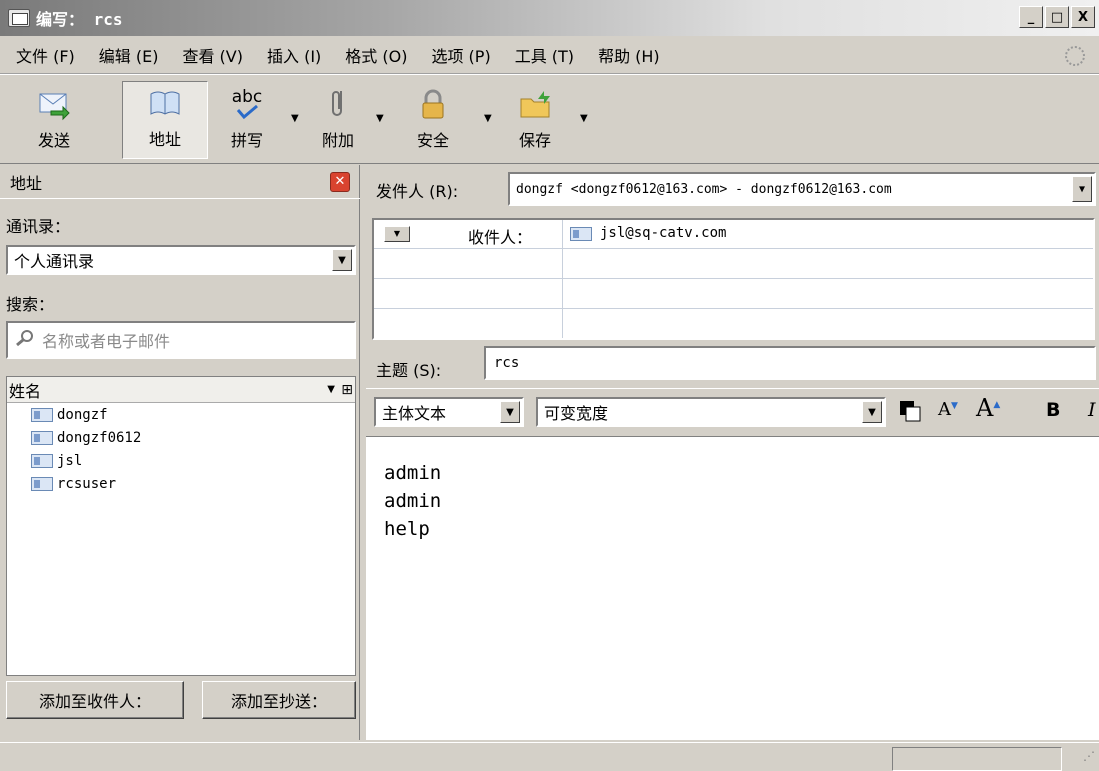 This screenshot has width=1099, height=771. What do you see at coordinates (1053, 410) in the screenshot?
I see `bold-button: B` at bounding box center [1053, 410].